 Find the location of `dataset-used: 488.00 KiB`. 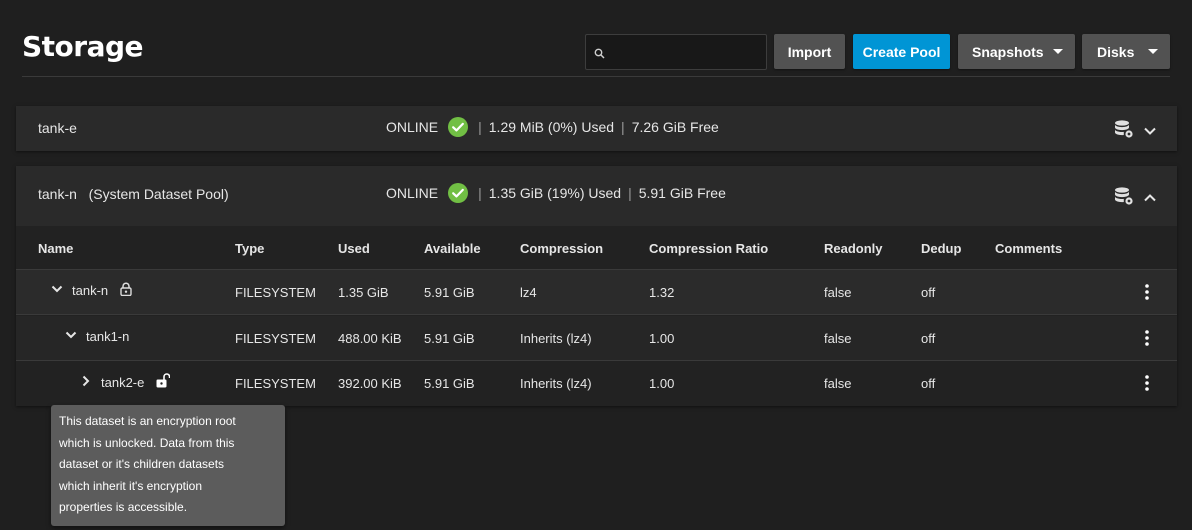

dataset-used: 488.00 KiB is located at coordinates (370, 338).